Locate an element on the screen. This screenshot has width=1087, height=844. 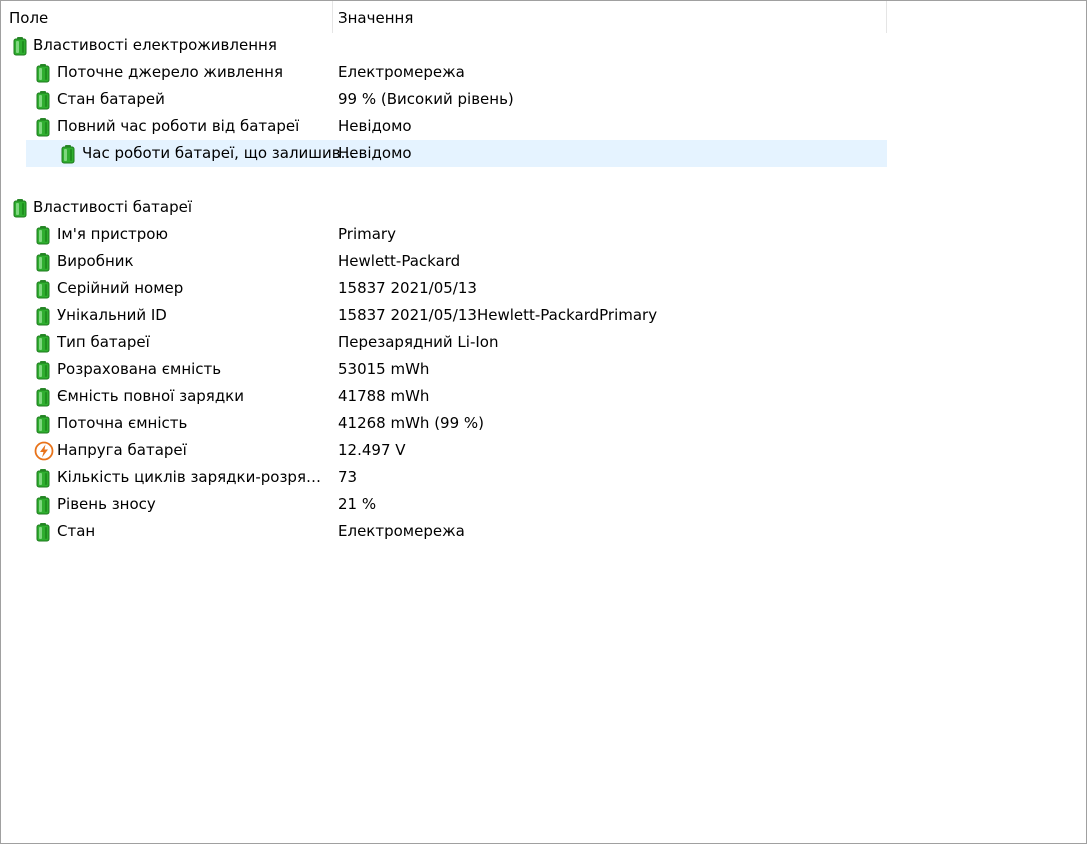
group-header: Властивості батареї is located at coordinates (444, 207).